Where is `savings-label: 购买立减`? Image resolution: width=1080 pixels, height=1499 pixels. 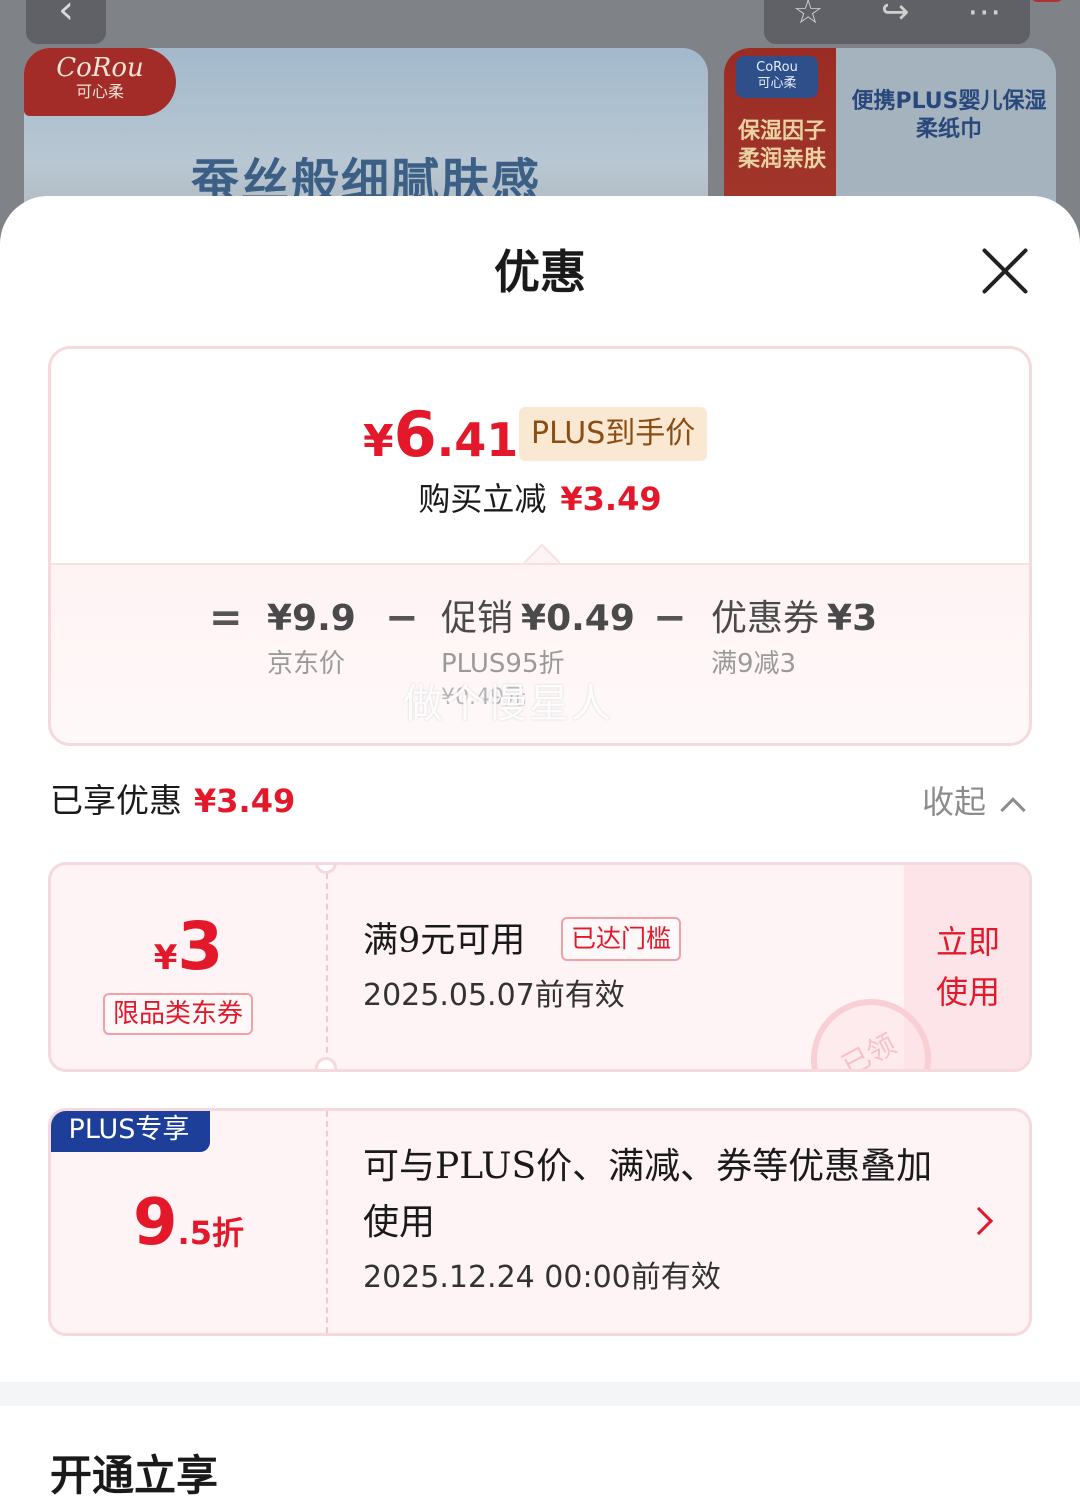
savings-label: 购买立减 is located at coordinates (482, 499).